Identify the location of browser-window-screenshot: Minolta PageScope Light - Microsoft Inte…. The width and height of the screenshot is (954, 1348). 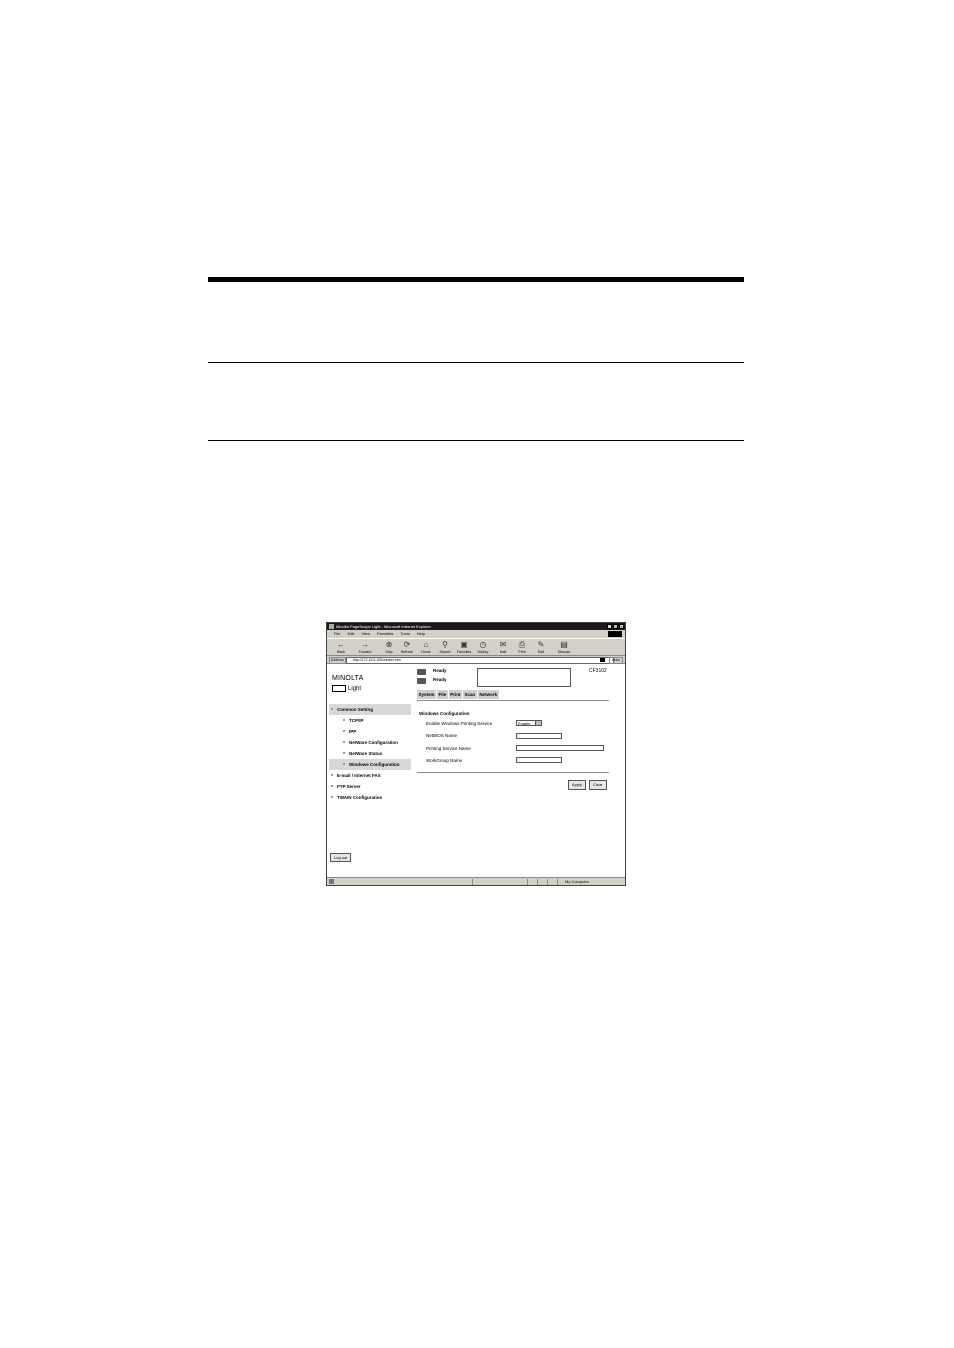
(476, 754).